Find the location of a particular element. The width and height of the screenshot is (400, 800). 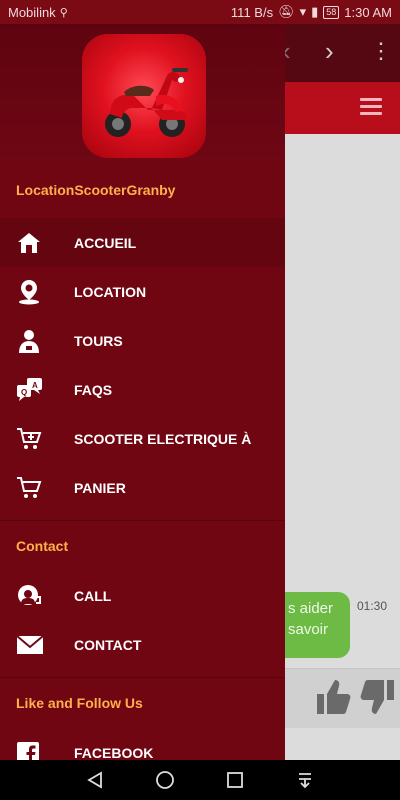

faq-chat-icon: AQ is located at coordinates (37, 390).